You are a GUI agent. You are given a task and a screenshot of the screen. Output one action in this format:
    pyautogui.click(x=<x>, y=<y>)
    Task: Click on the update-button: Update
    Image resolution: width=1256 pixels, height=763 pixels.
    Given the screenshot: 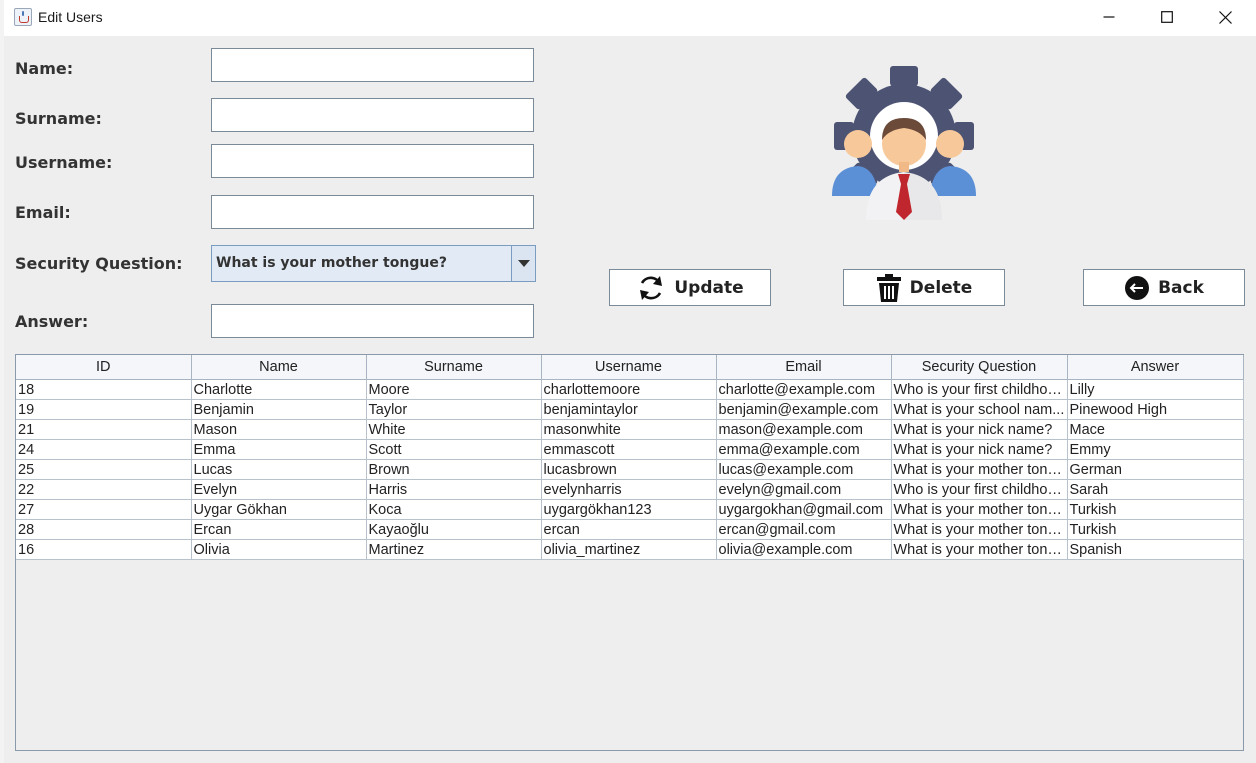 What is the action you would take?
    pyautogui.click(x=690, y=287)
    